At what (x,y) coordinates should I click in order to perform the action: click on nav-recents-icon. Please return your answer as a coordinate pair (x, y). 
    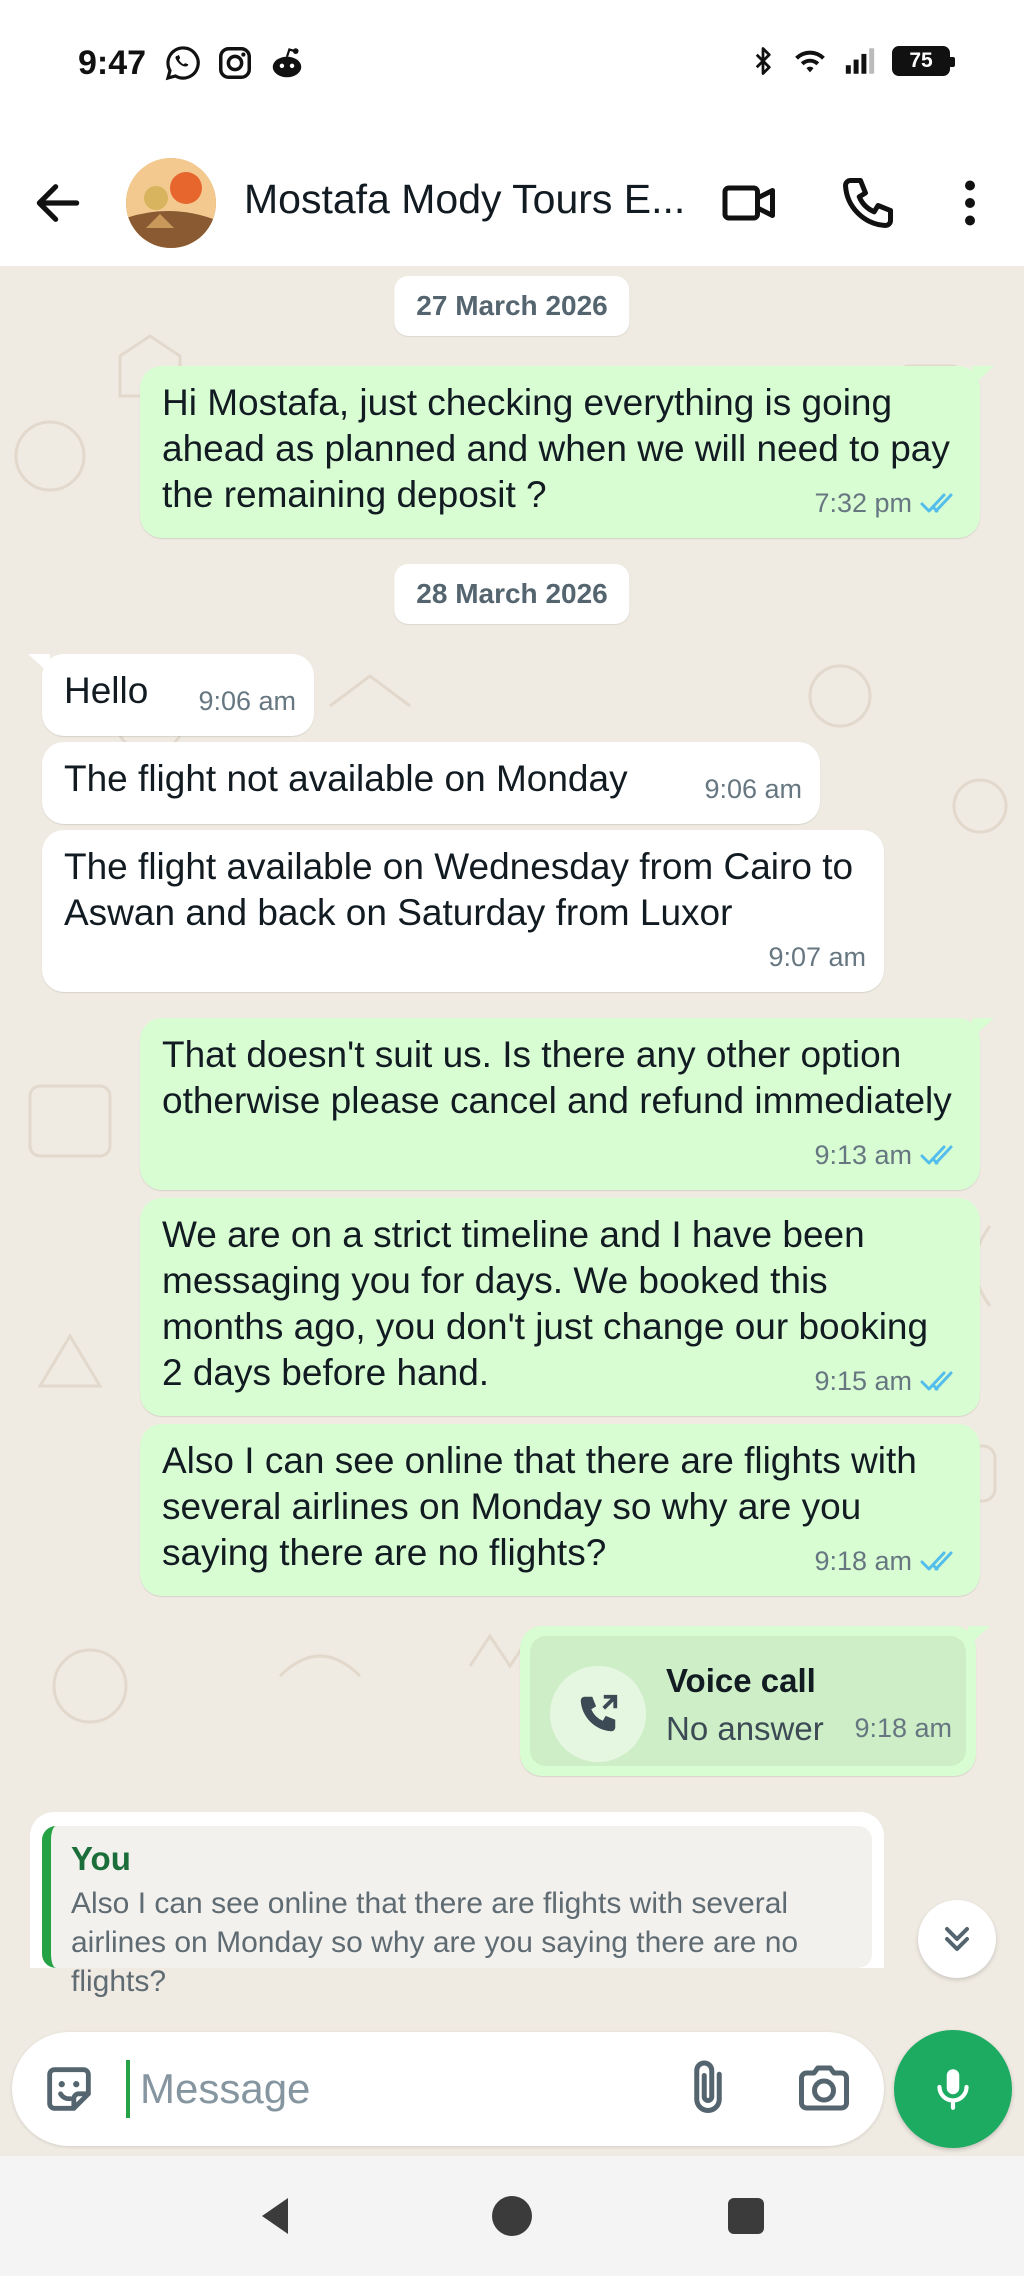
    Looking at the image, I should click on (746, 2216).